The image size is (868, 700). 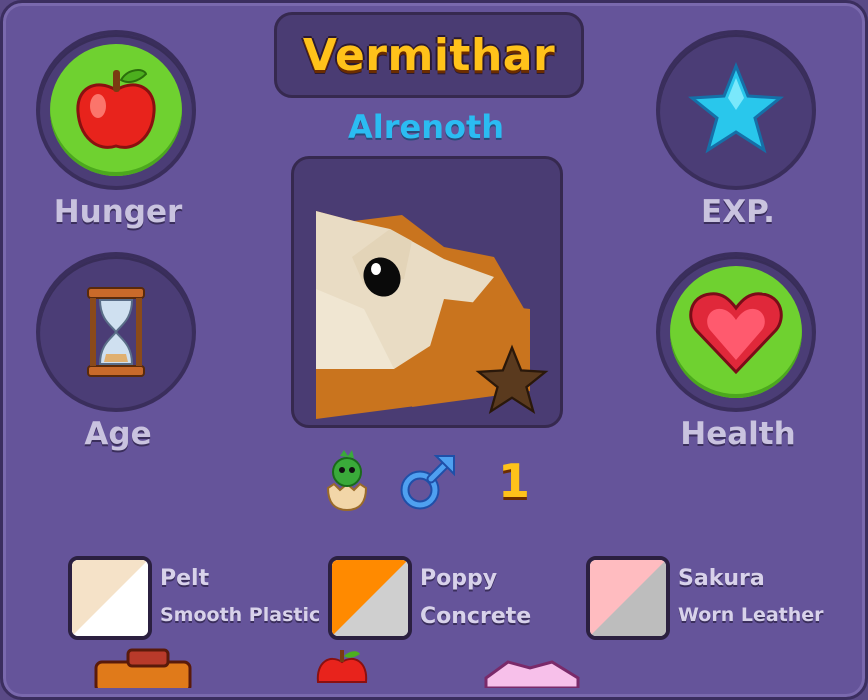 I want to click on swatch-name: Poppy, so click(x=459, y=578).